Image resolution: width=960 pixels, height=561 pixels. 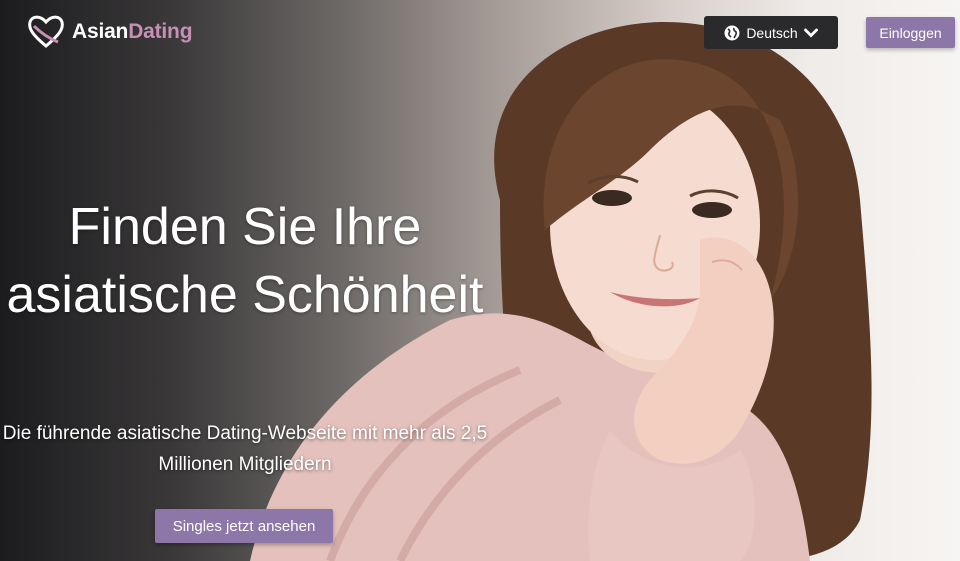 I want to click on brand-logo: AsianDating, so click(x=109, y=32).